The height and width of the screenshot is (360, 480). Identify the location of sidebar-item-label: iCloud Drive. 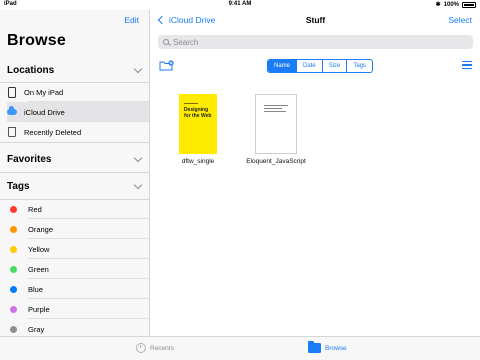
(44, 112).